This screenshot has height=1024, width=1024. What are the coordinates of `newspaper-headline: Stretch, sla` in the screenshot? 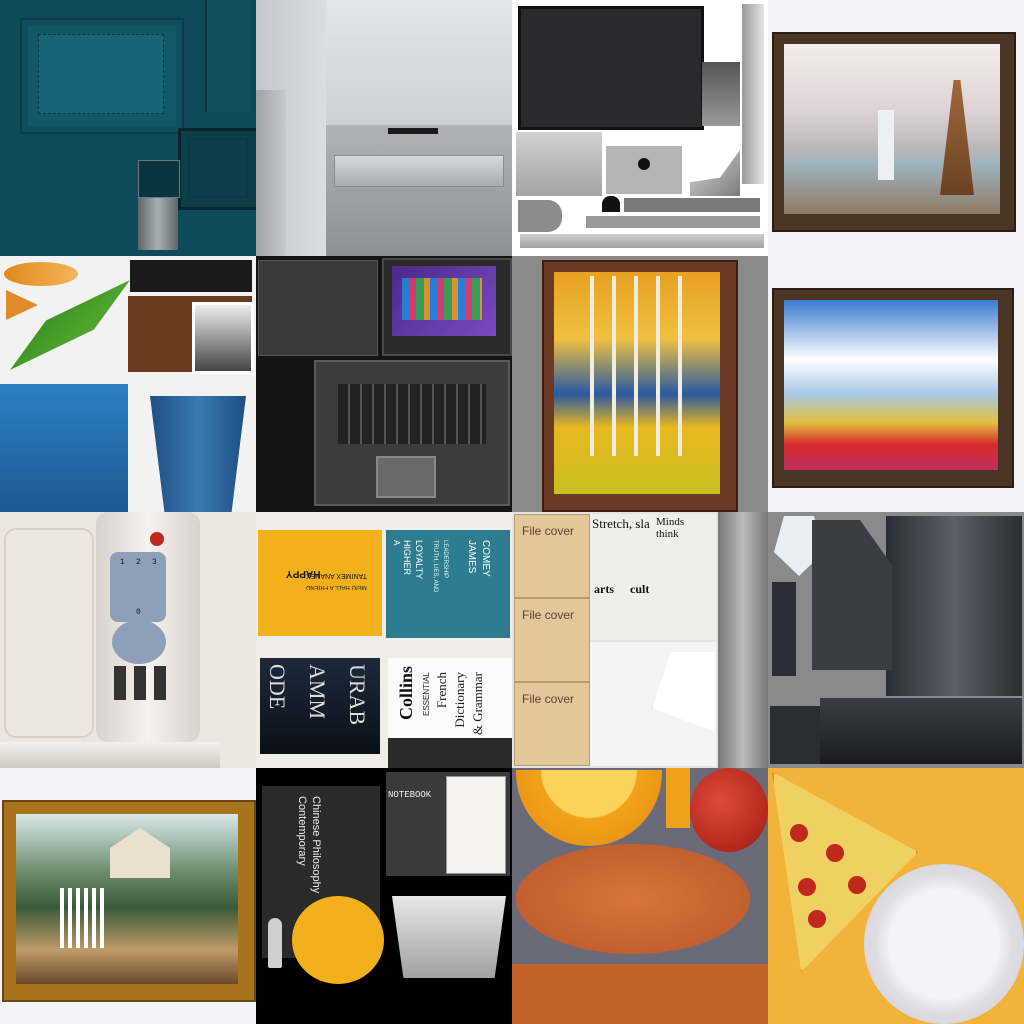 It's located at (621, 523).